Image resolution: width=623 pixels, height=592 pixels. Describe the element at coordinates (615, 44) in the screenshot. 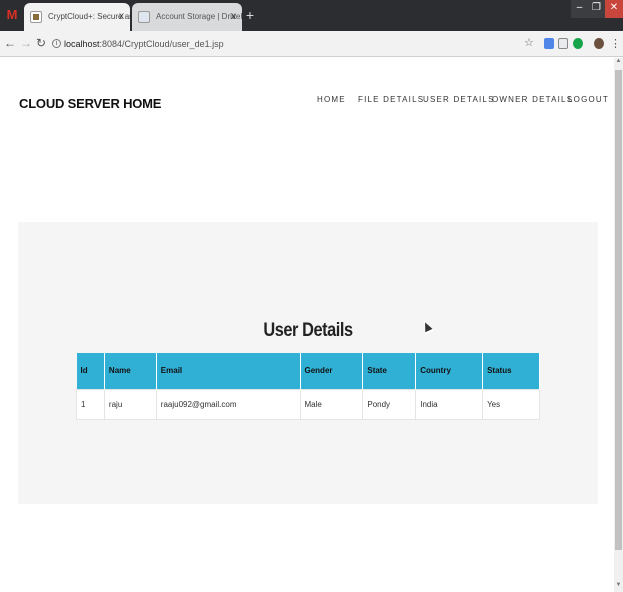

I see `more-menu-icon: ⋮` at that location.